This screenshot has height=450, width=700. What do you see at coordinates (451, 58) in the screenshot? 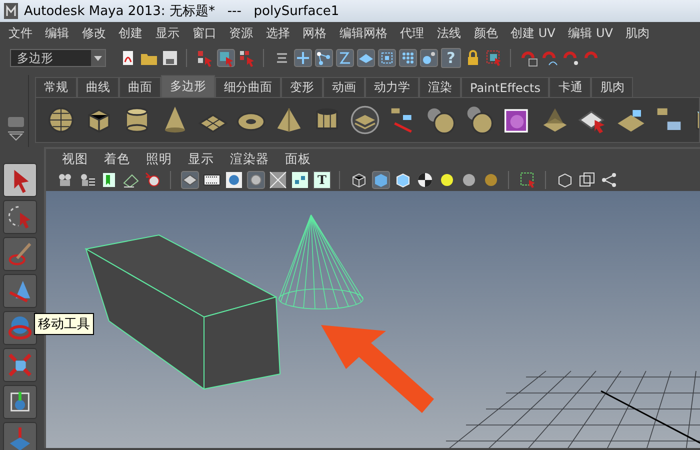
I see `help-button: ?` at bounding box center [451, 58].